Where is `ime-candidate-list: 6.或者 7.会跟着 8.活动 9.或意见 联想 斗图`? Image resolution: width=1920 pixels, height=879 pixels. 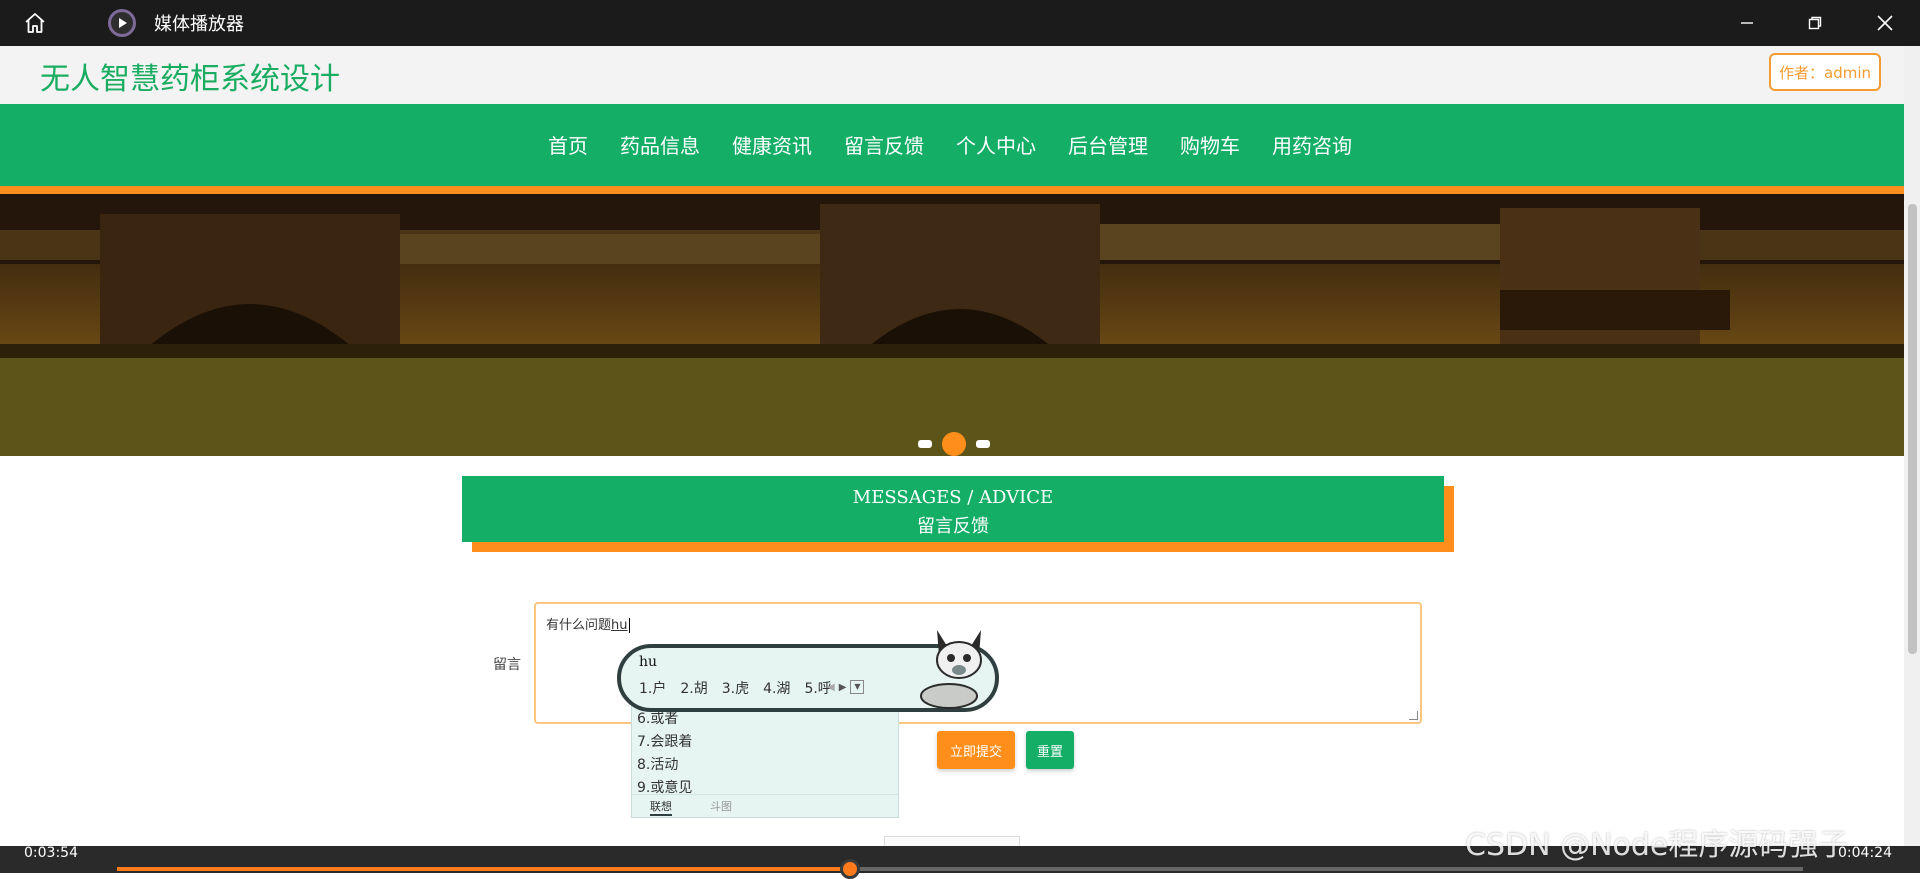 ime-candidate-list: 6.或者 7.会跟着 8.活动 9.或意见 联想 斗图 is located at coordinates (765, 761).